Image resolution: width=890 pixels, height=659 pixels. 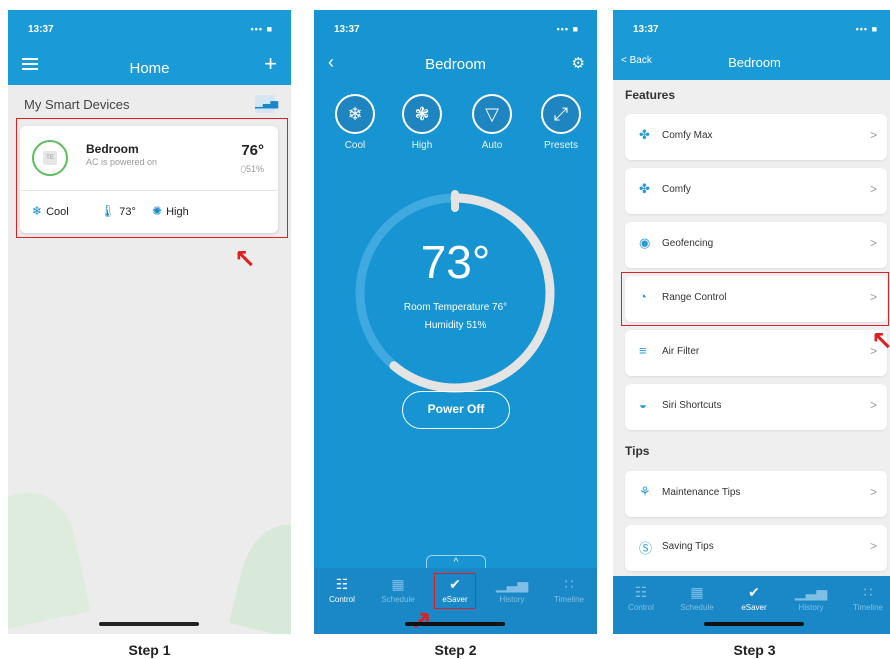 What do you see at coordinates (756, 245) in the screenshot?
I see `feature-geofencing: ◉ Geofencing >` at bounding box center [756, 245].